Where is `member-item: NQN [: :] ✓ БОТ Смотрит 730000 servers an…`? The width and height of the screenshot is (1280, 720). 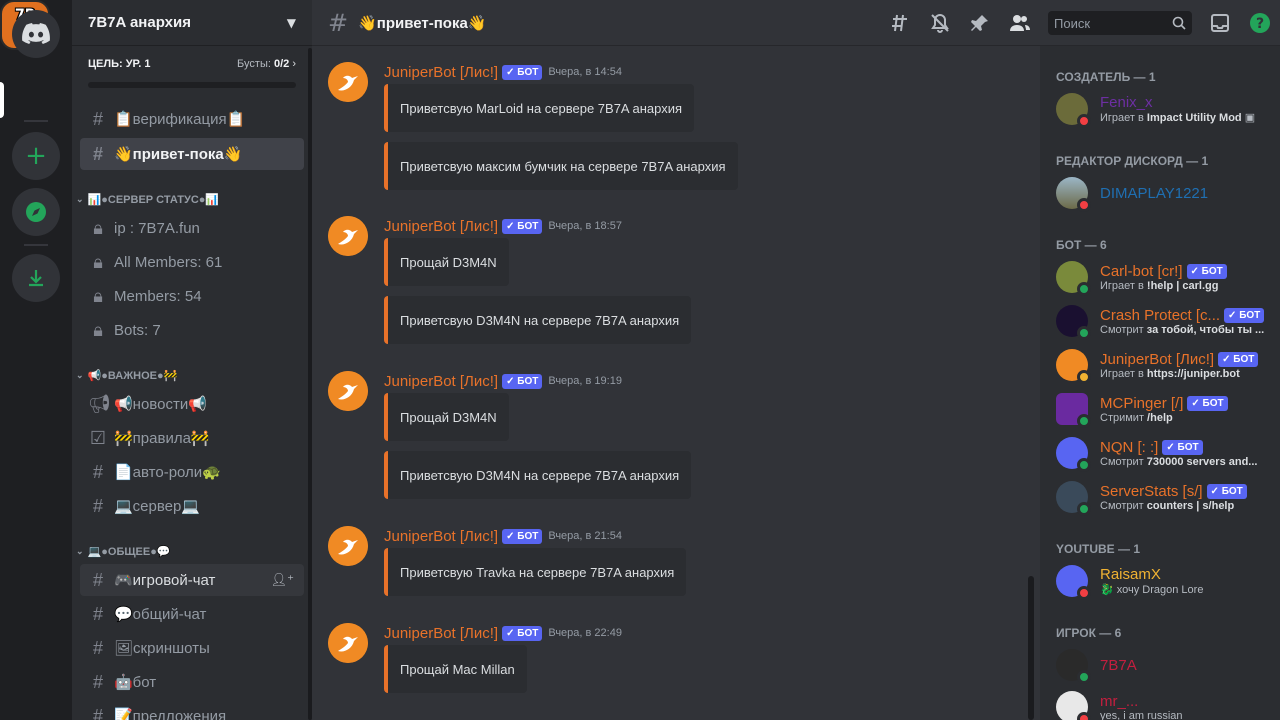
member-item: NQN [: :] ✓ БОТ Смотрит 730000 servers an… is located at coordinates (1160, 453).